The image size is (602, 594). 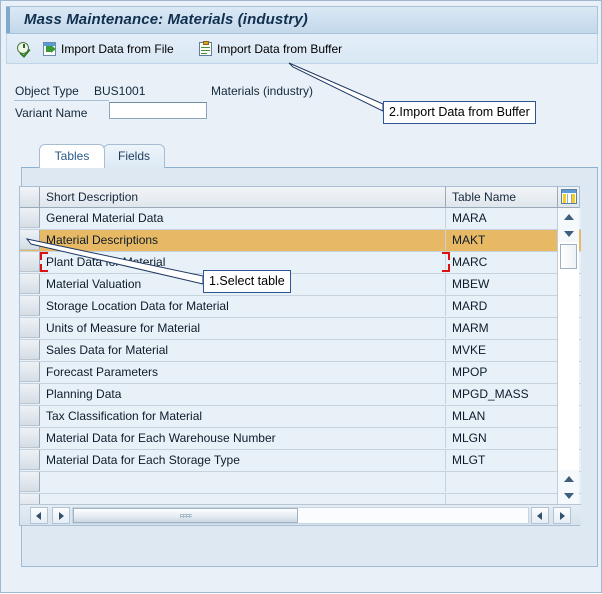 I want to click on table-row: Forecast Parameters MPOP, so click(x=300, y=373).